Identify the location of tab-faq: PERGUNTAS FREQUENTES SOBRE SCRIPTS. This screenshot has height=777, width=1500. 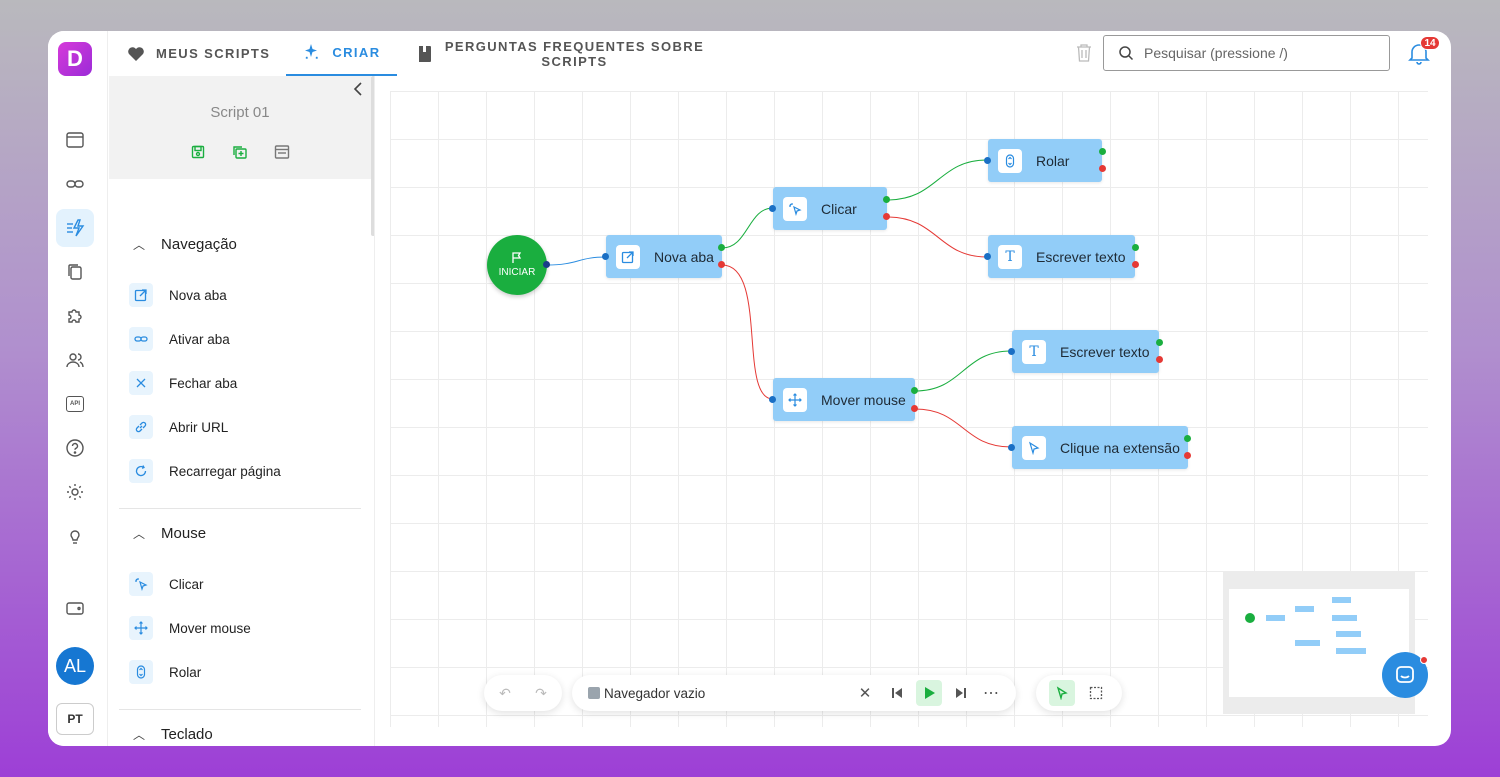
(559, 53).